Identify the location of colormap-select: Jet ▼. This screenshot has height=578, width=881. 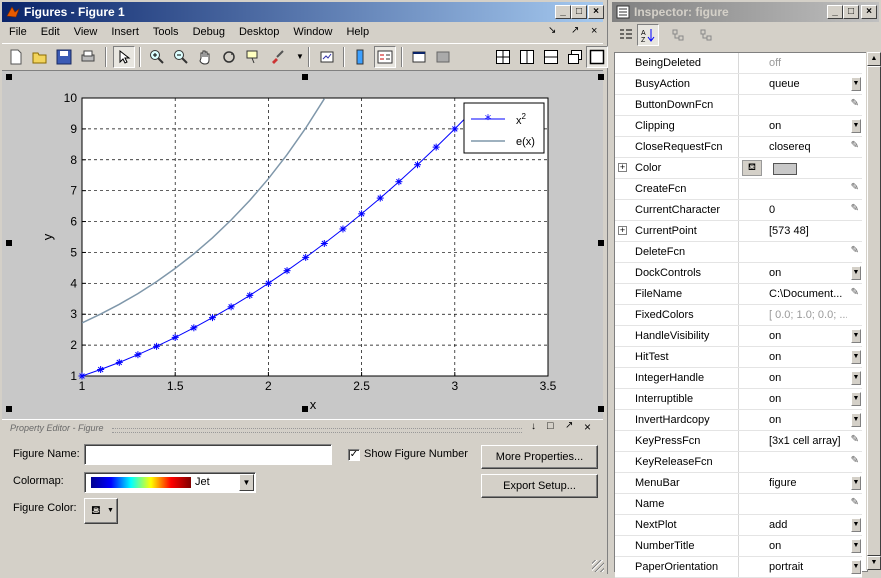
(170, 482).